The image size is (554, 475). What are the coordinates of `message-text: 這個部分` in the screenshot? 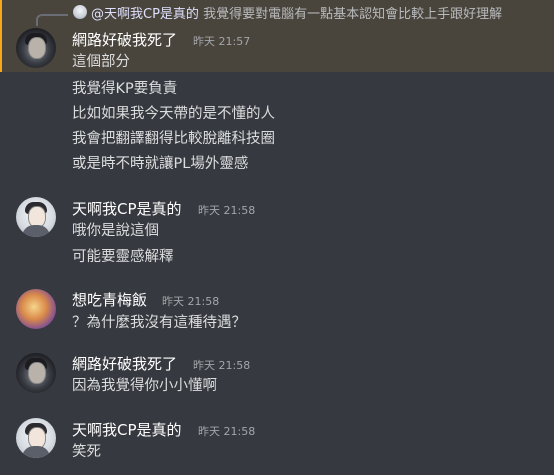 It's located at (101, 62).